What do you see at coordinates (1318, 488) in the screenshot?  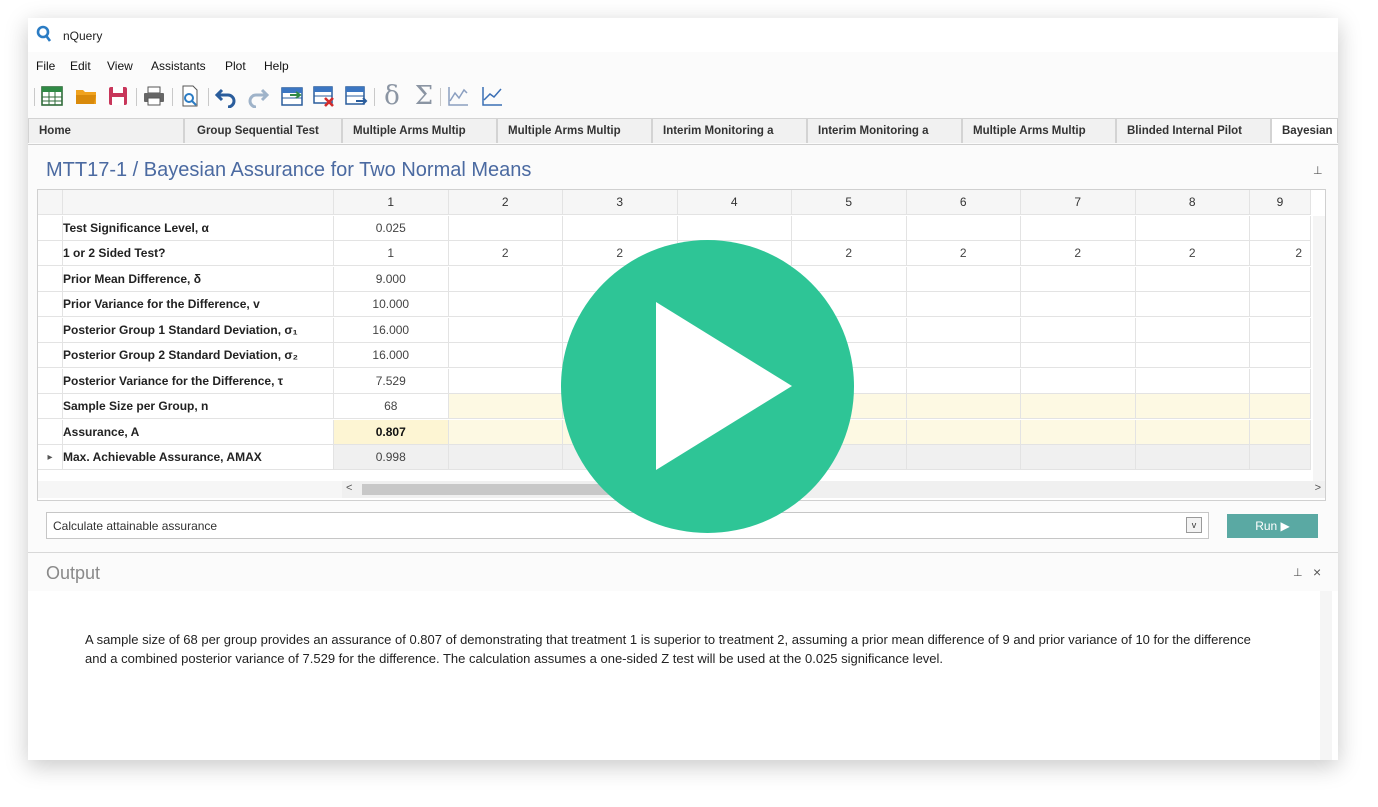 I see `scroll-right-icon: >` at bounding box center [1318, 488].